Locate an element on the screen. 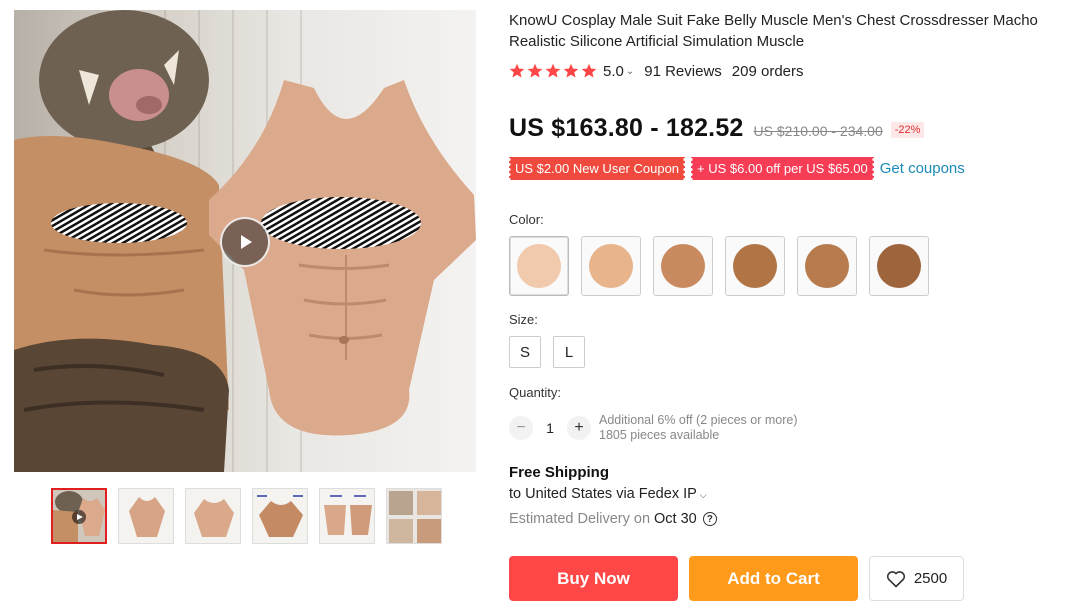 This screenshot has height=611, width=1080. original-price: US $210.00 - 234.00 is located at coordinates (818, 131).